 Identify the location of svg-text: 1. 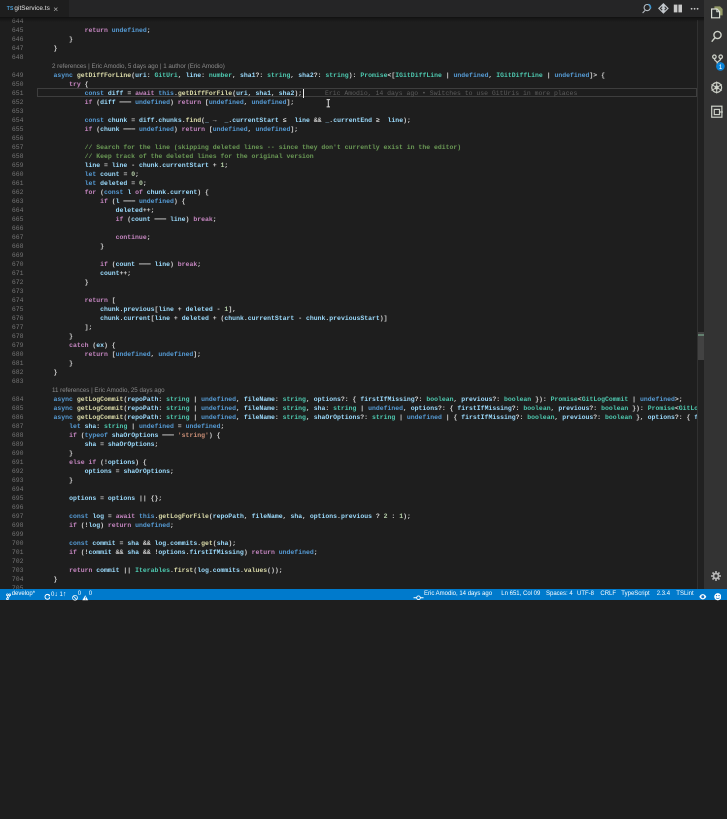
(721, 67).